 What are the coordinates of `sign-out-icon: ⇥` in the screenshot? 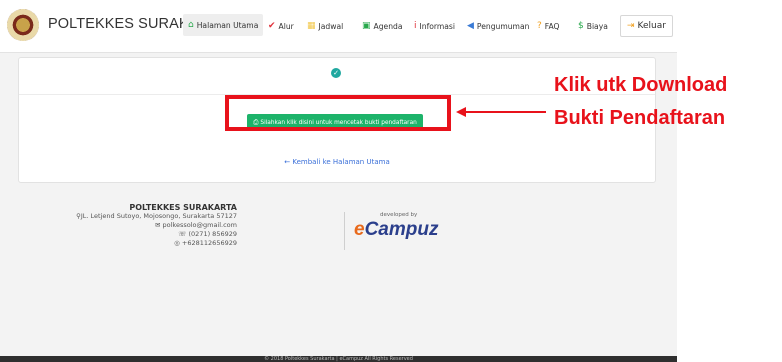 It's located at (631, 25).